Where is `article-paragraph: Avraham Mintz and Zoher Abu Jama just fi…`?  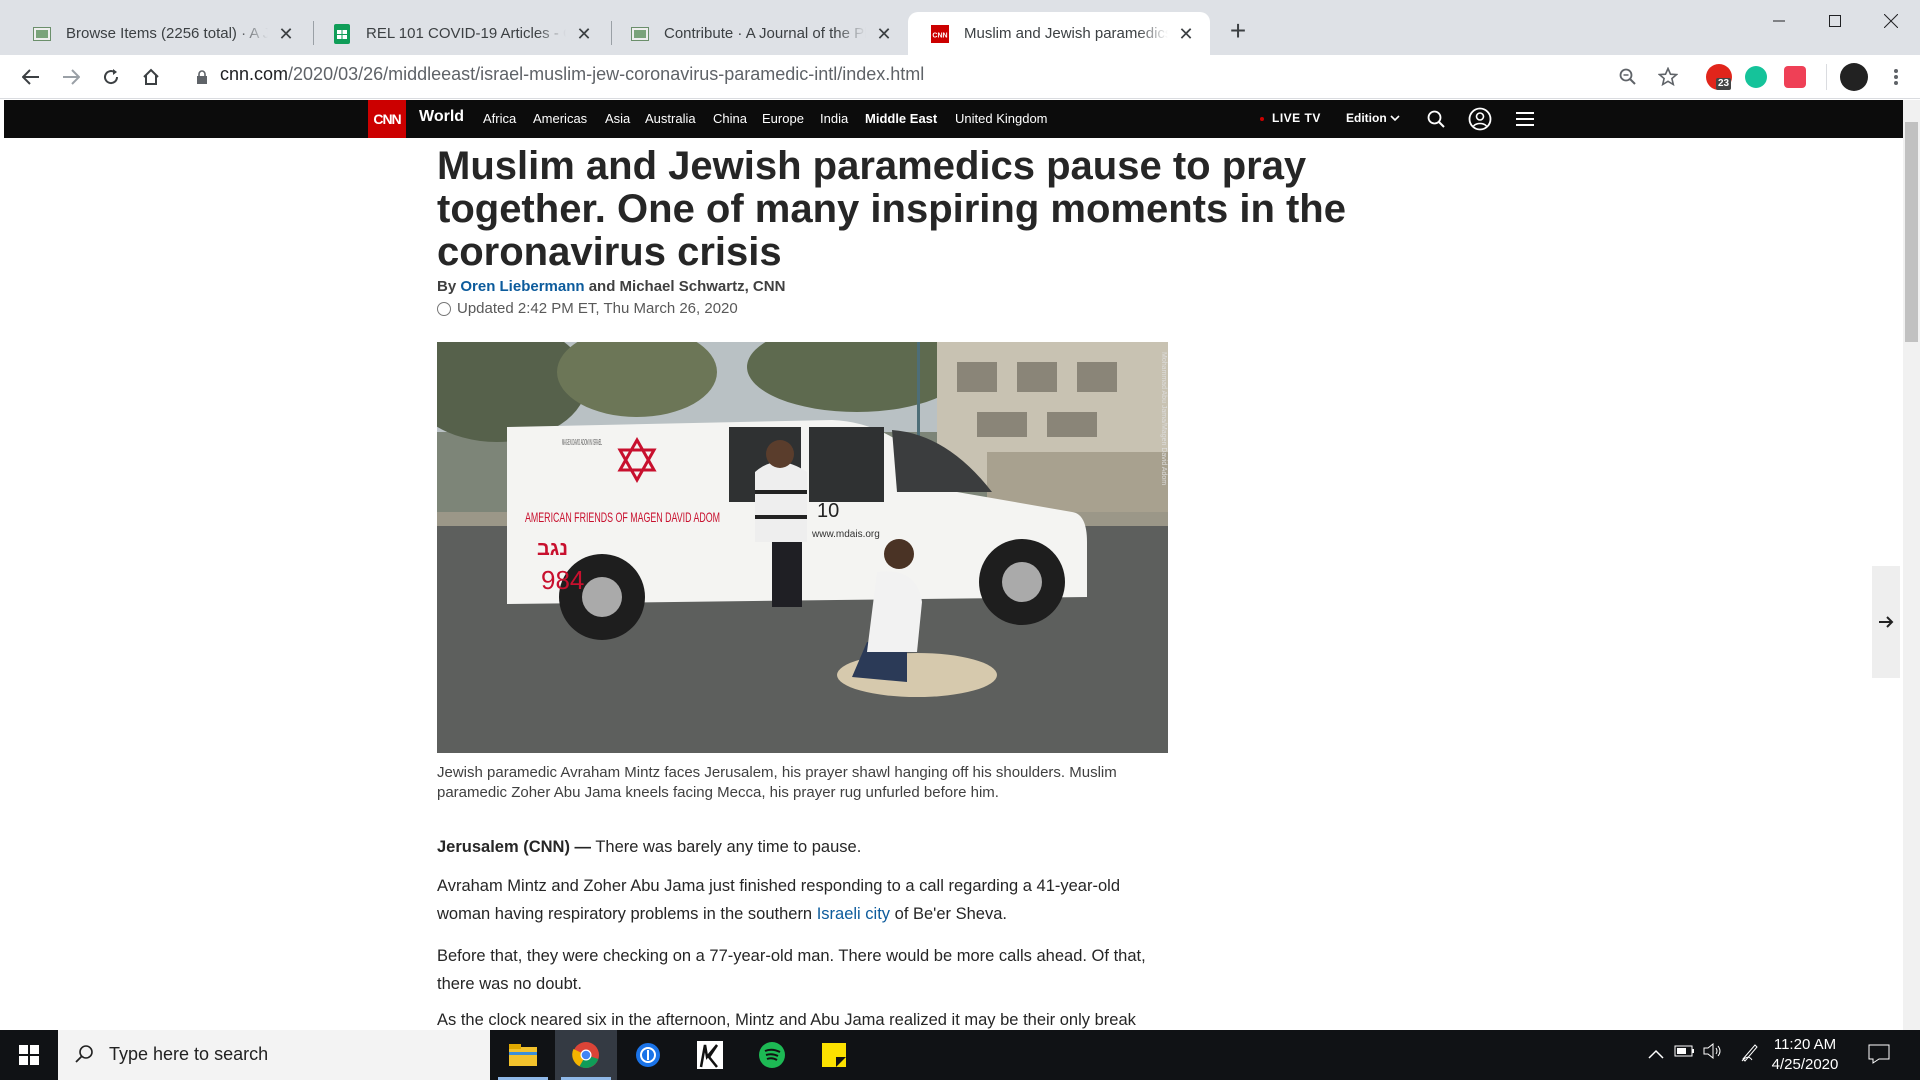
article-paragraph: Avraham Mintz and Zoher Abu Jama just fi… is located at coordinates (807, 900).